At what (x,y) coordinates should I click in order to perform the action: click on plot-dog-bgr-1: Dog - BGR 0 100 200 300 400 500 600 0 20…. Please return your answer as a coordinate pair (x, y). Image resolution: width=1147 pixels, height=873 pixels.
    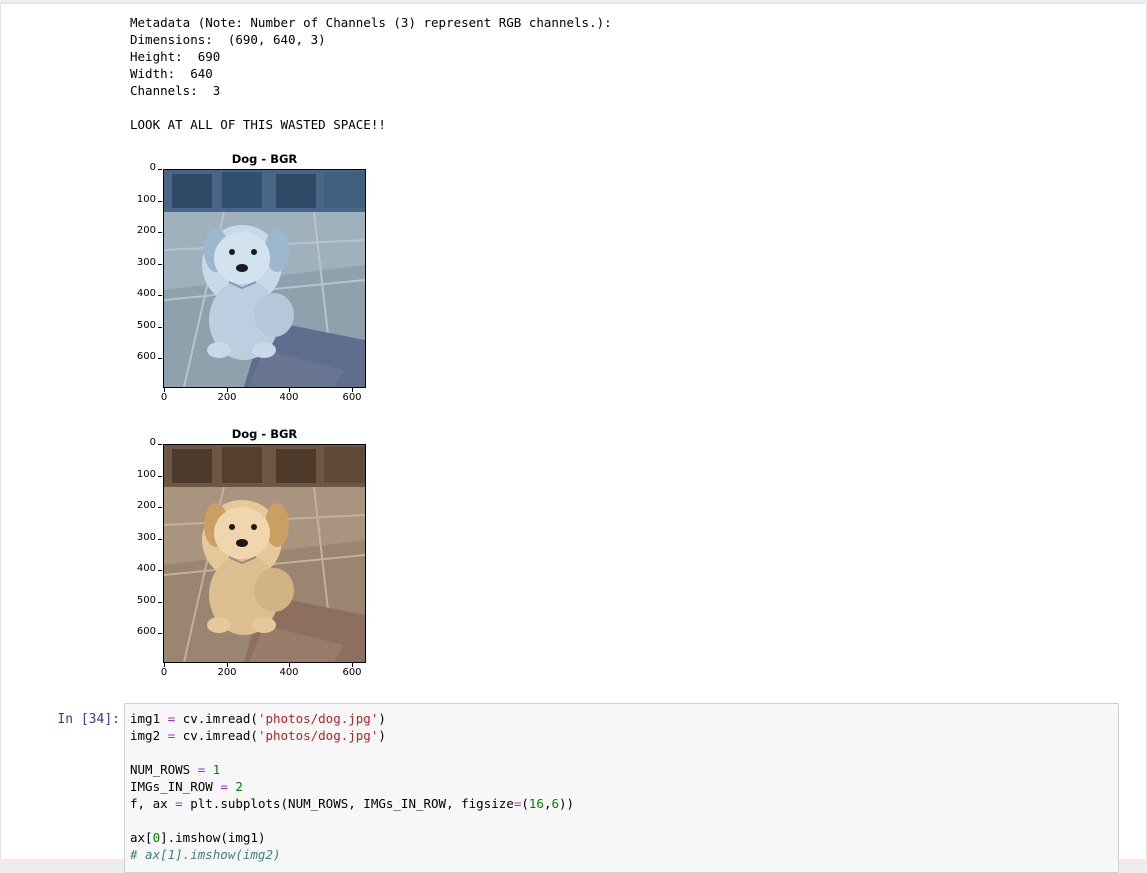
    Looking at the image, I should click on (260, 280).